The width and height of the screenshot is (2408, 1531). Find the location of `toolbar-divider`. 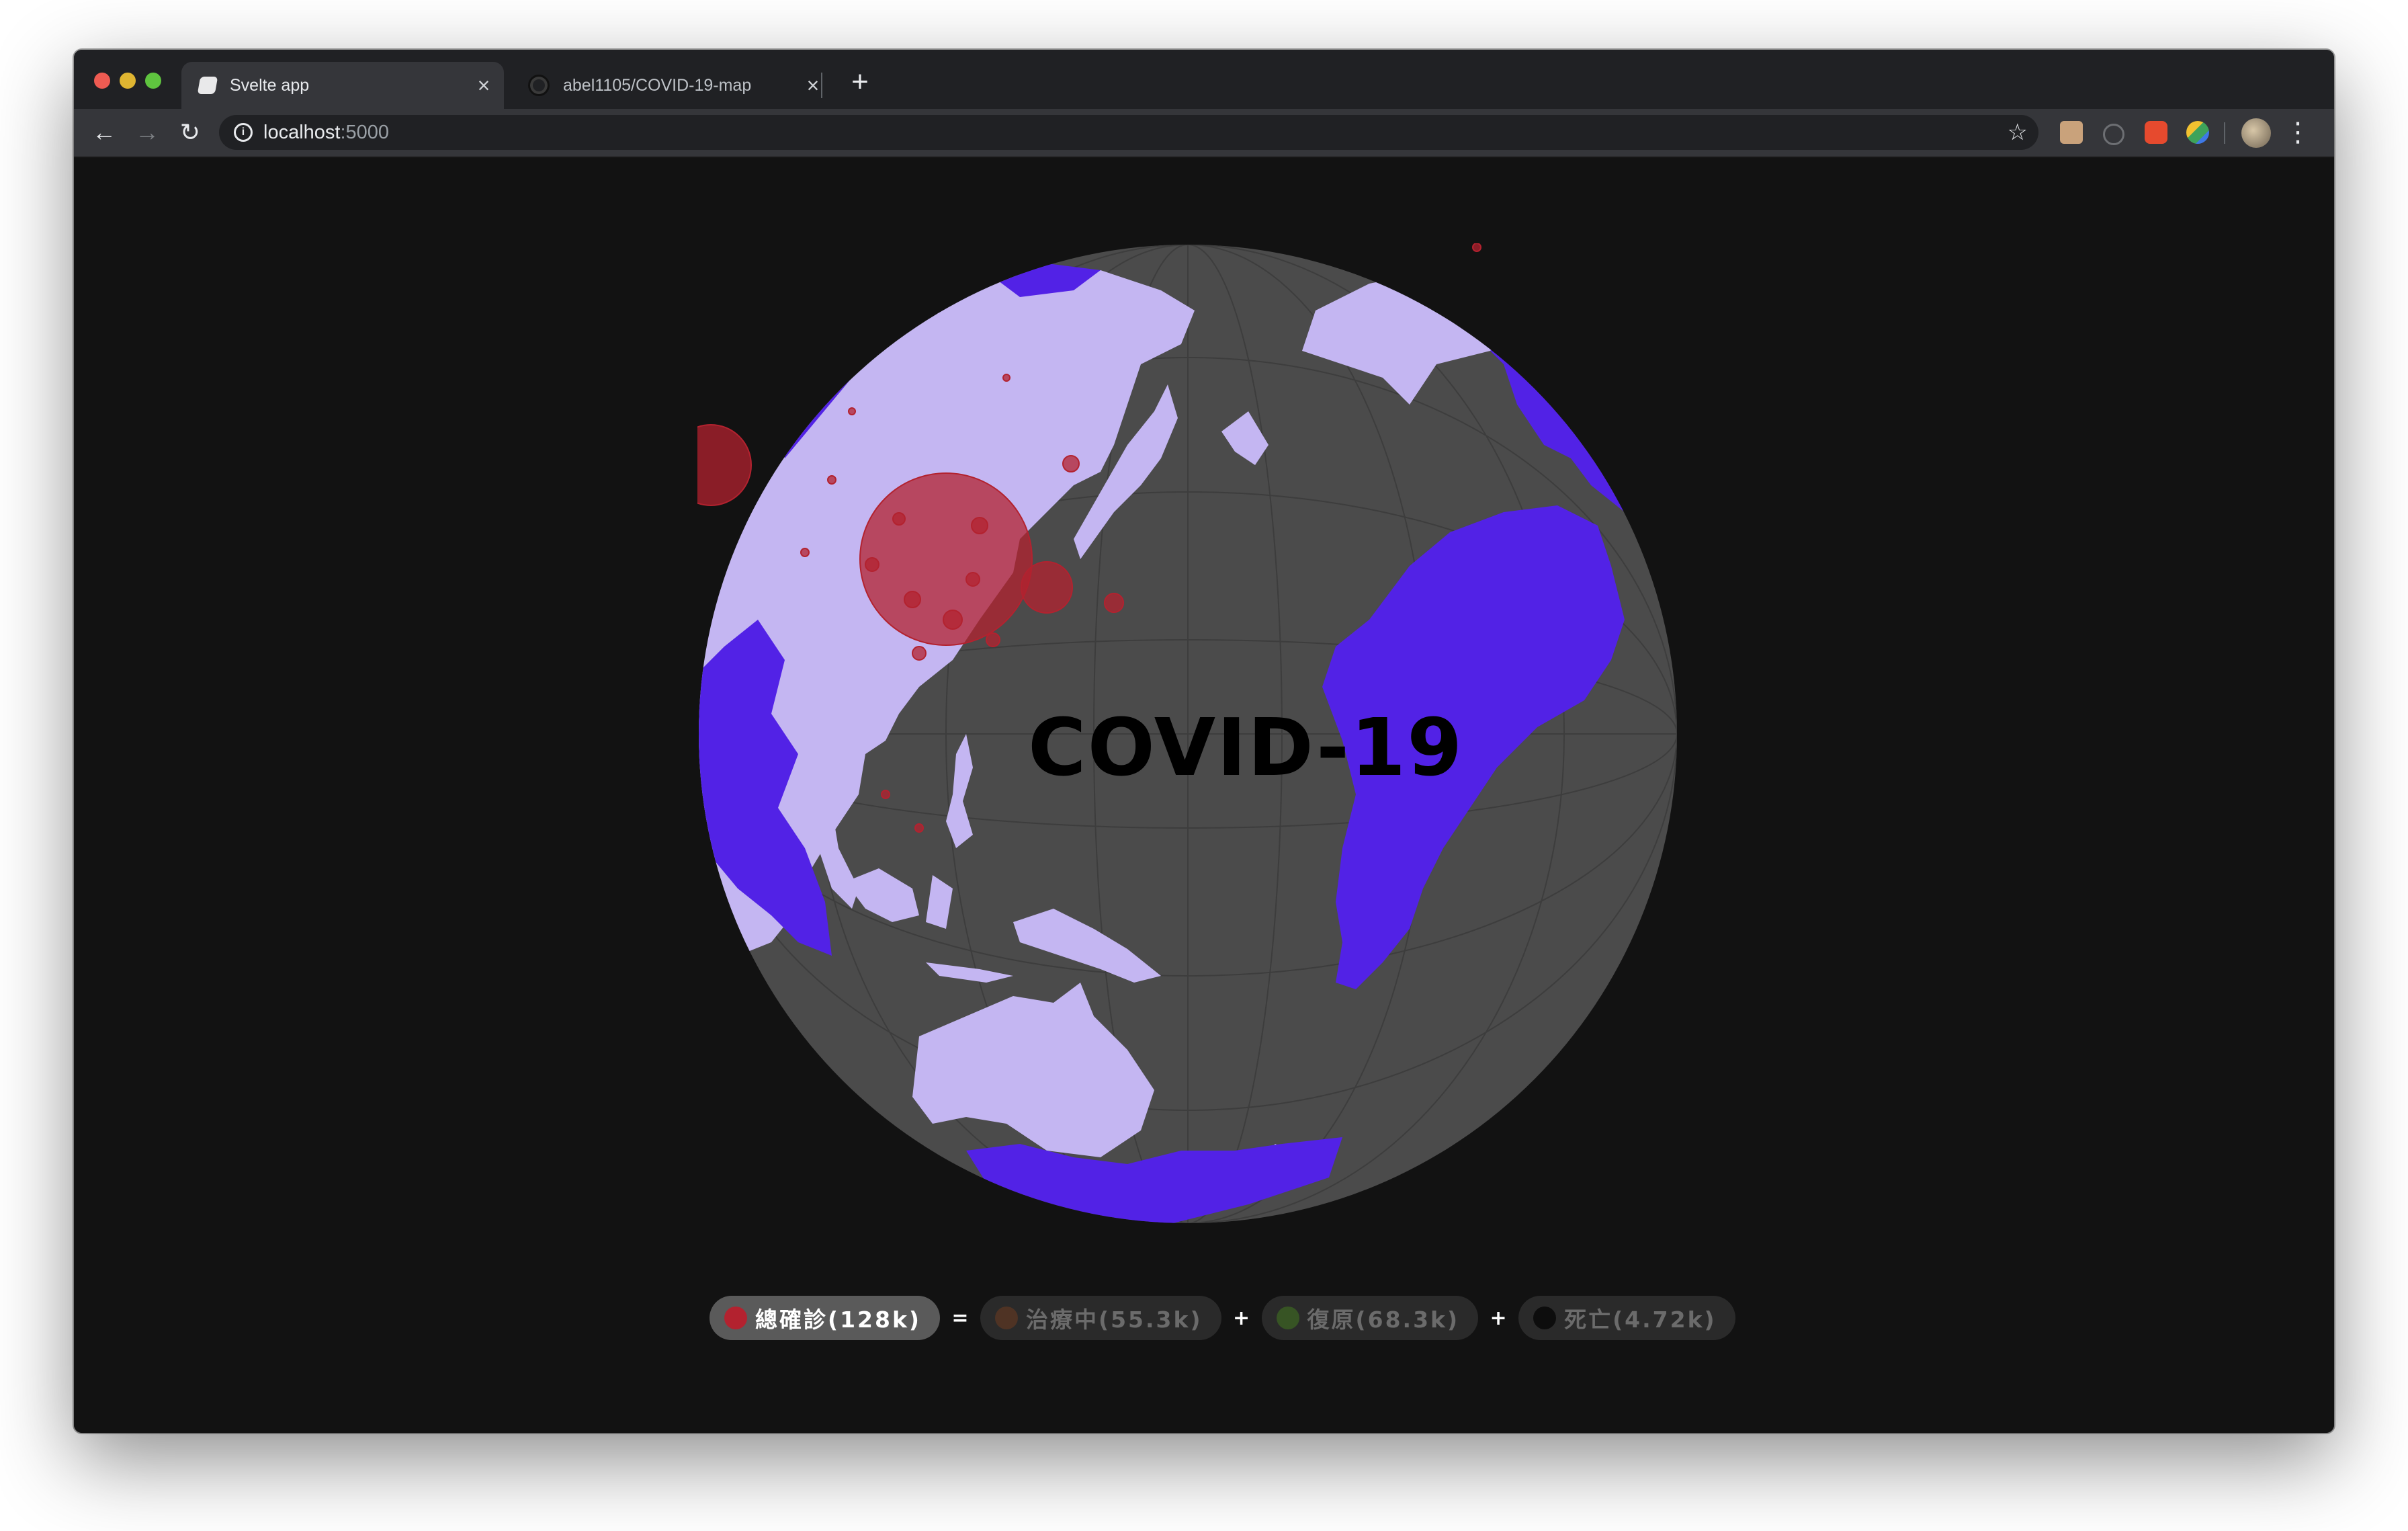

toolbar-divider is located at coordinates (2224, 133).